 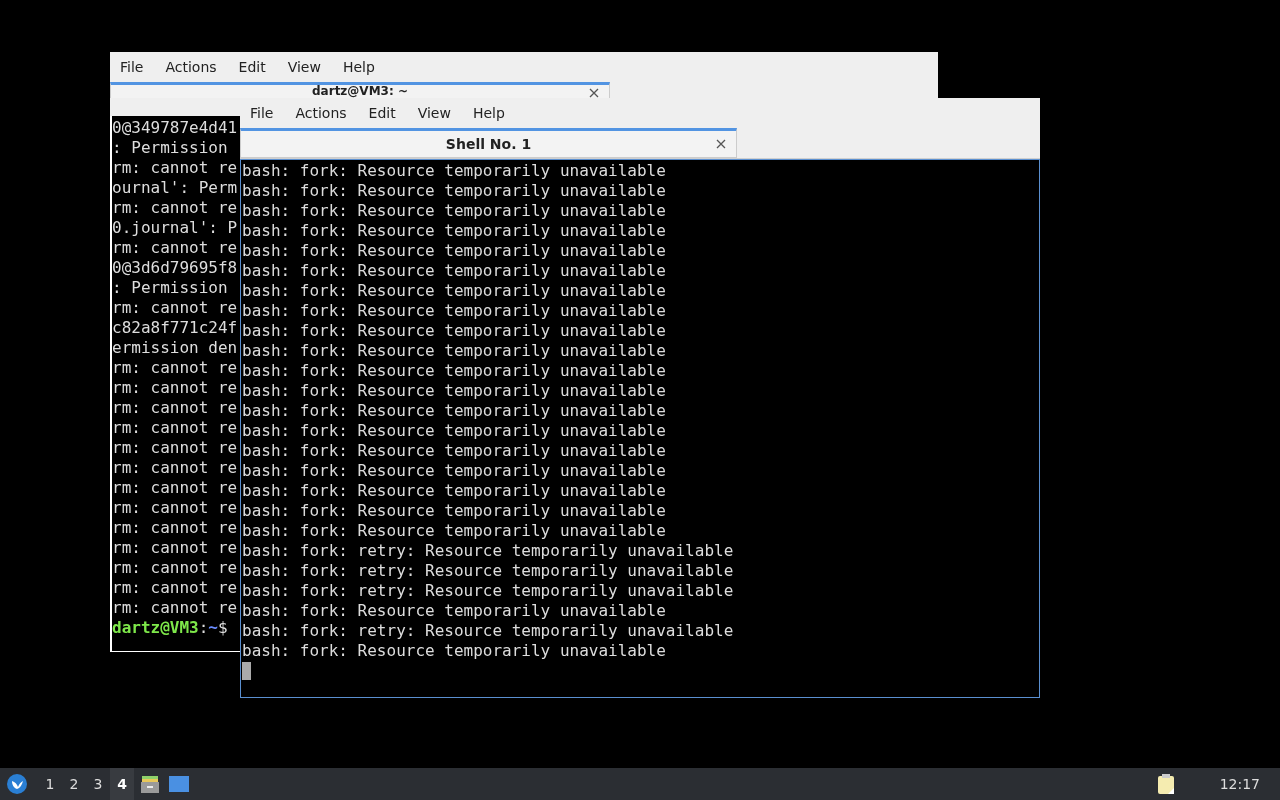 What do you see at coordinates (150, 784) in the screenshot?
I see `file-cabinet-icon` at bounding box center [150, 784].